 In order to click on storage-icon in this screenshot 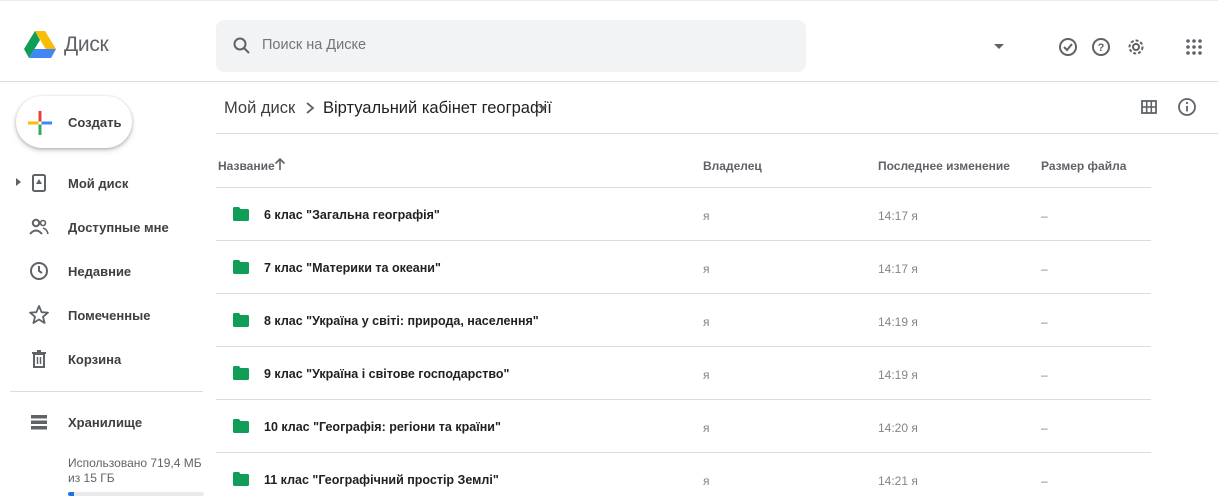, I will do `click(39, 422)`.